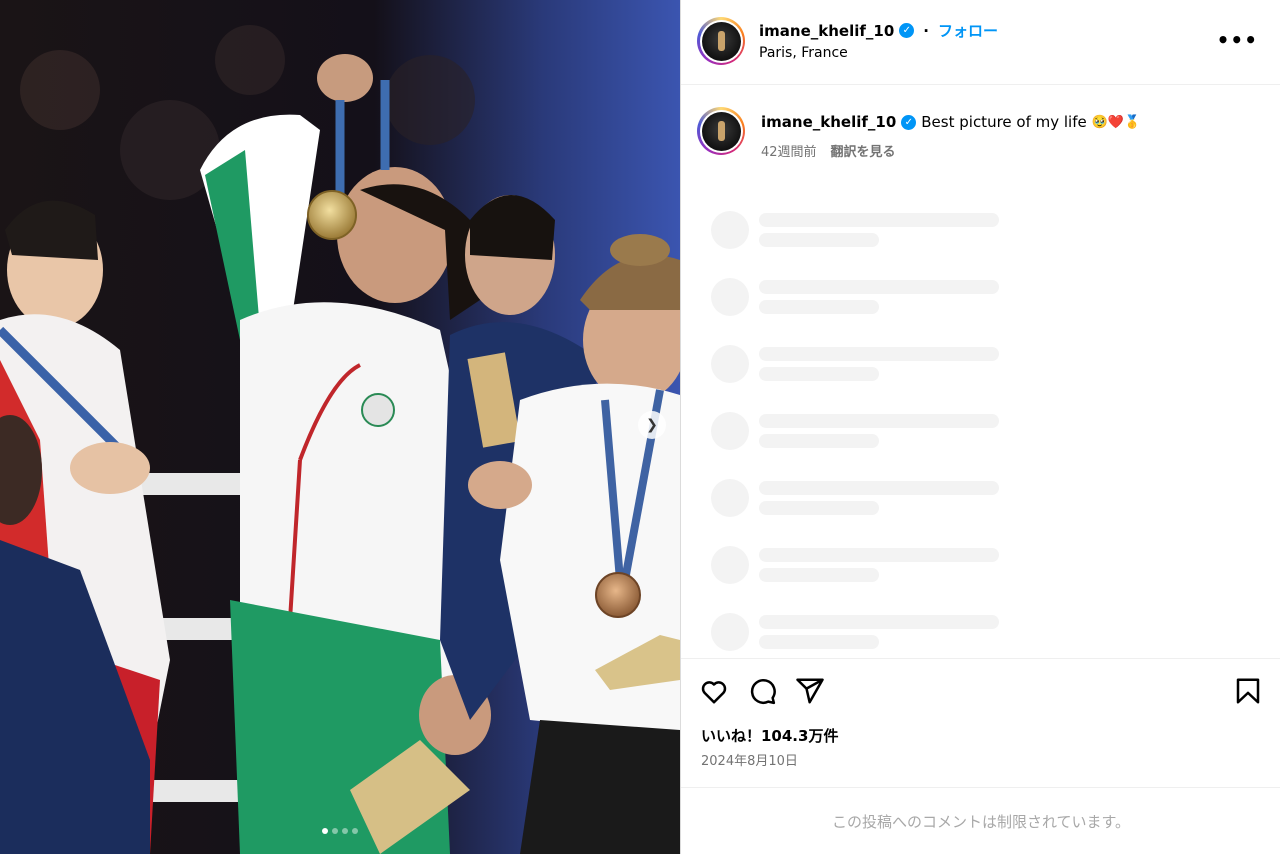  I want to click on comment-bubble-icon, so click(762, 691).